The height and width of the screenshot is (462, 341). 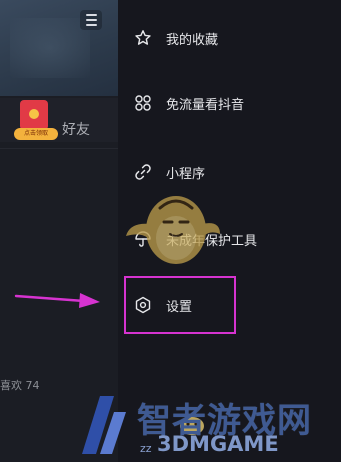 I want to click on menu-item-favorites: 我的收藏, so click(x=229, y=38).